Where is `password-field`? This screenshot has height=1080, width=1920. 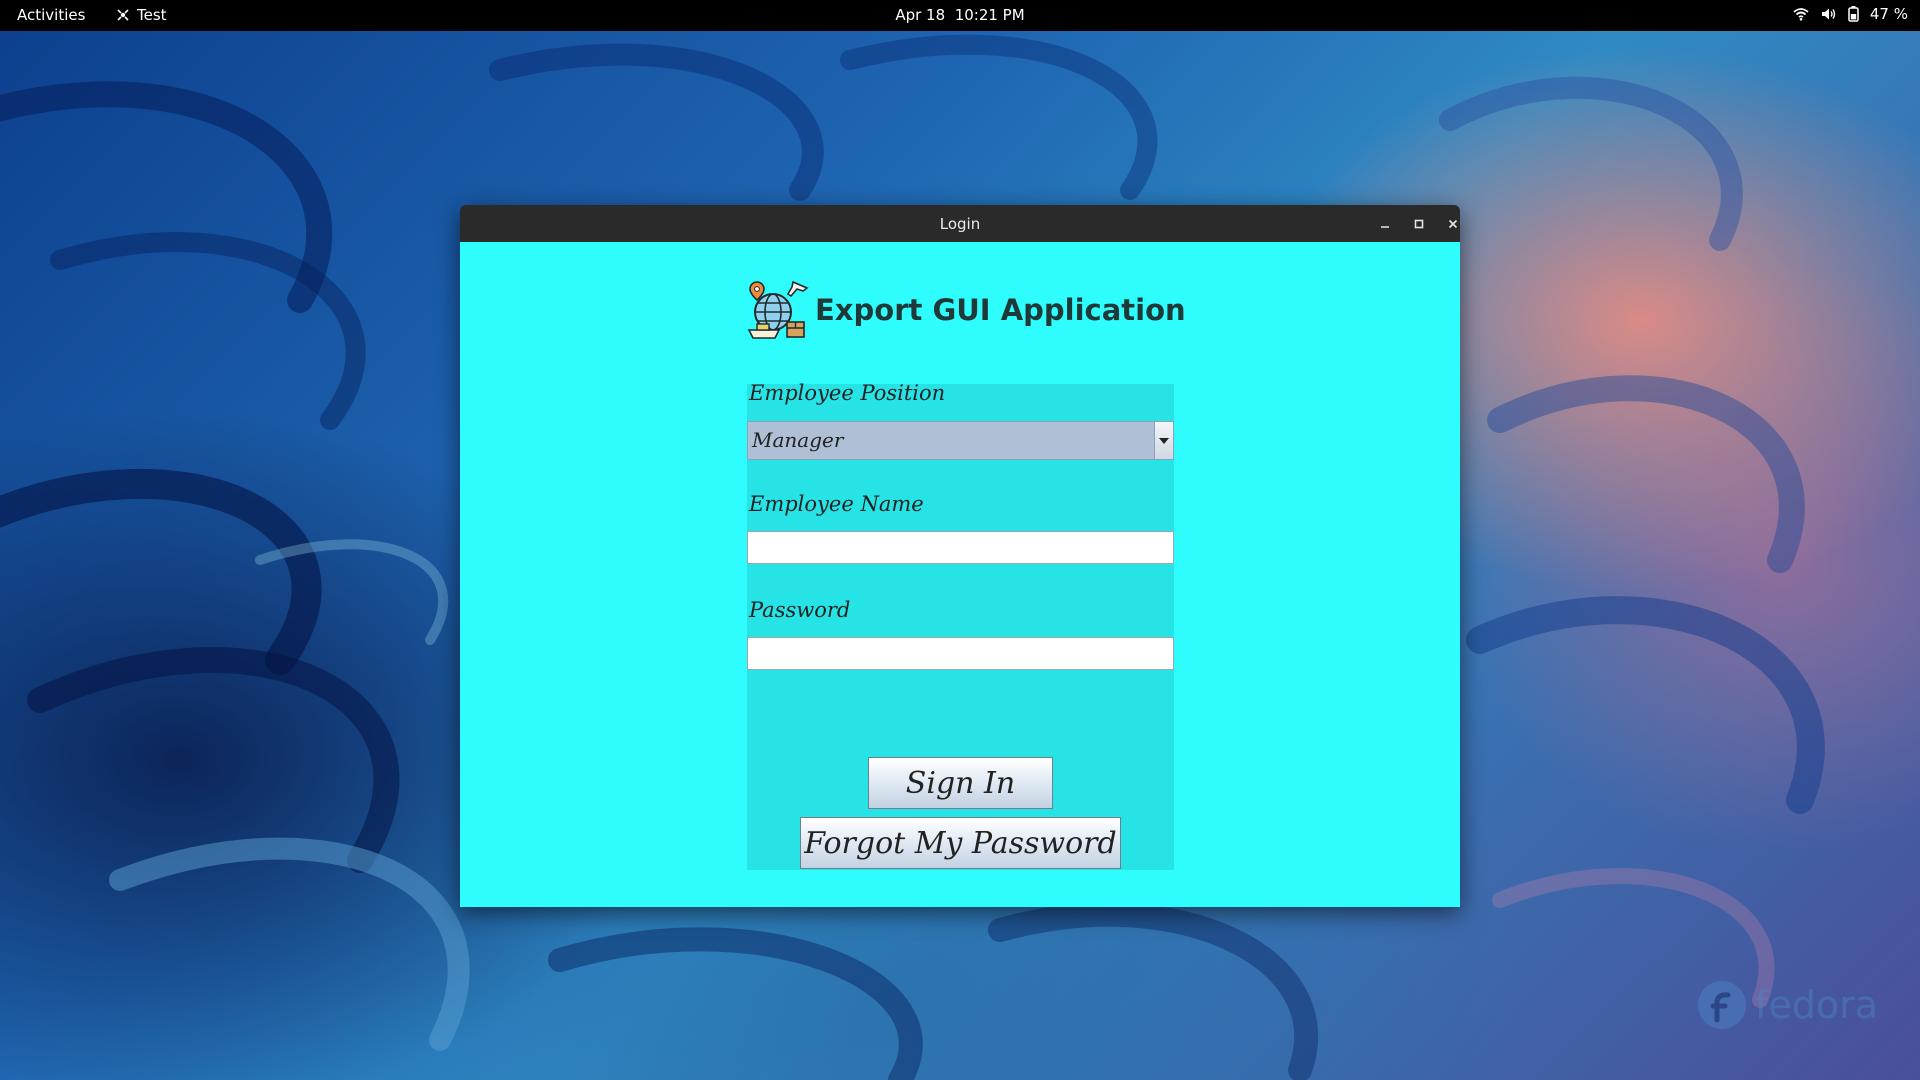
password-field is located at coordinates (960, 653).